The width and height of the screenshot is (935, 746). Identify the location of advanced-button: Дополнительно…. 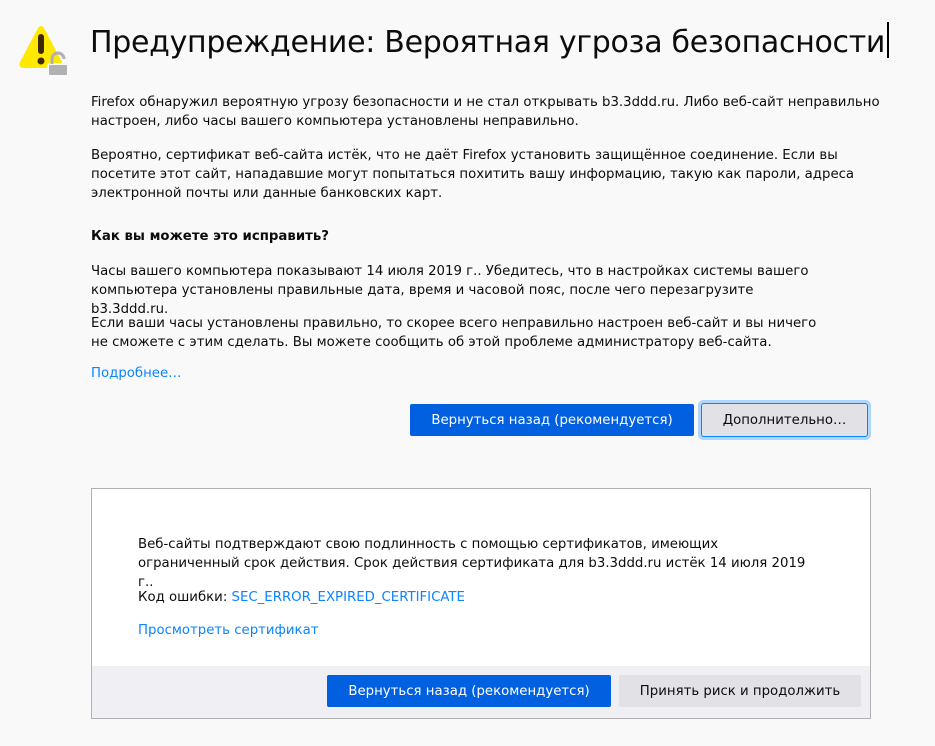
(784, 420).